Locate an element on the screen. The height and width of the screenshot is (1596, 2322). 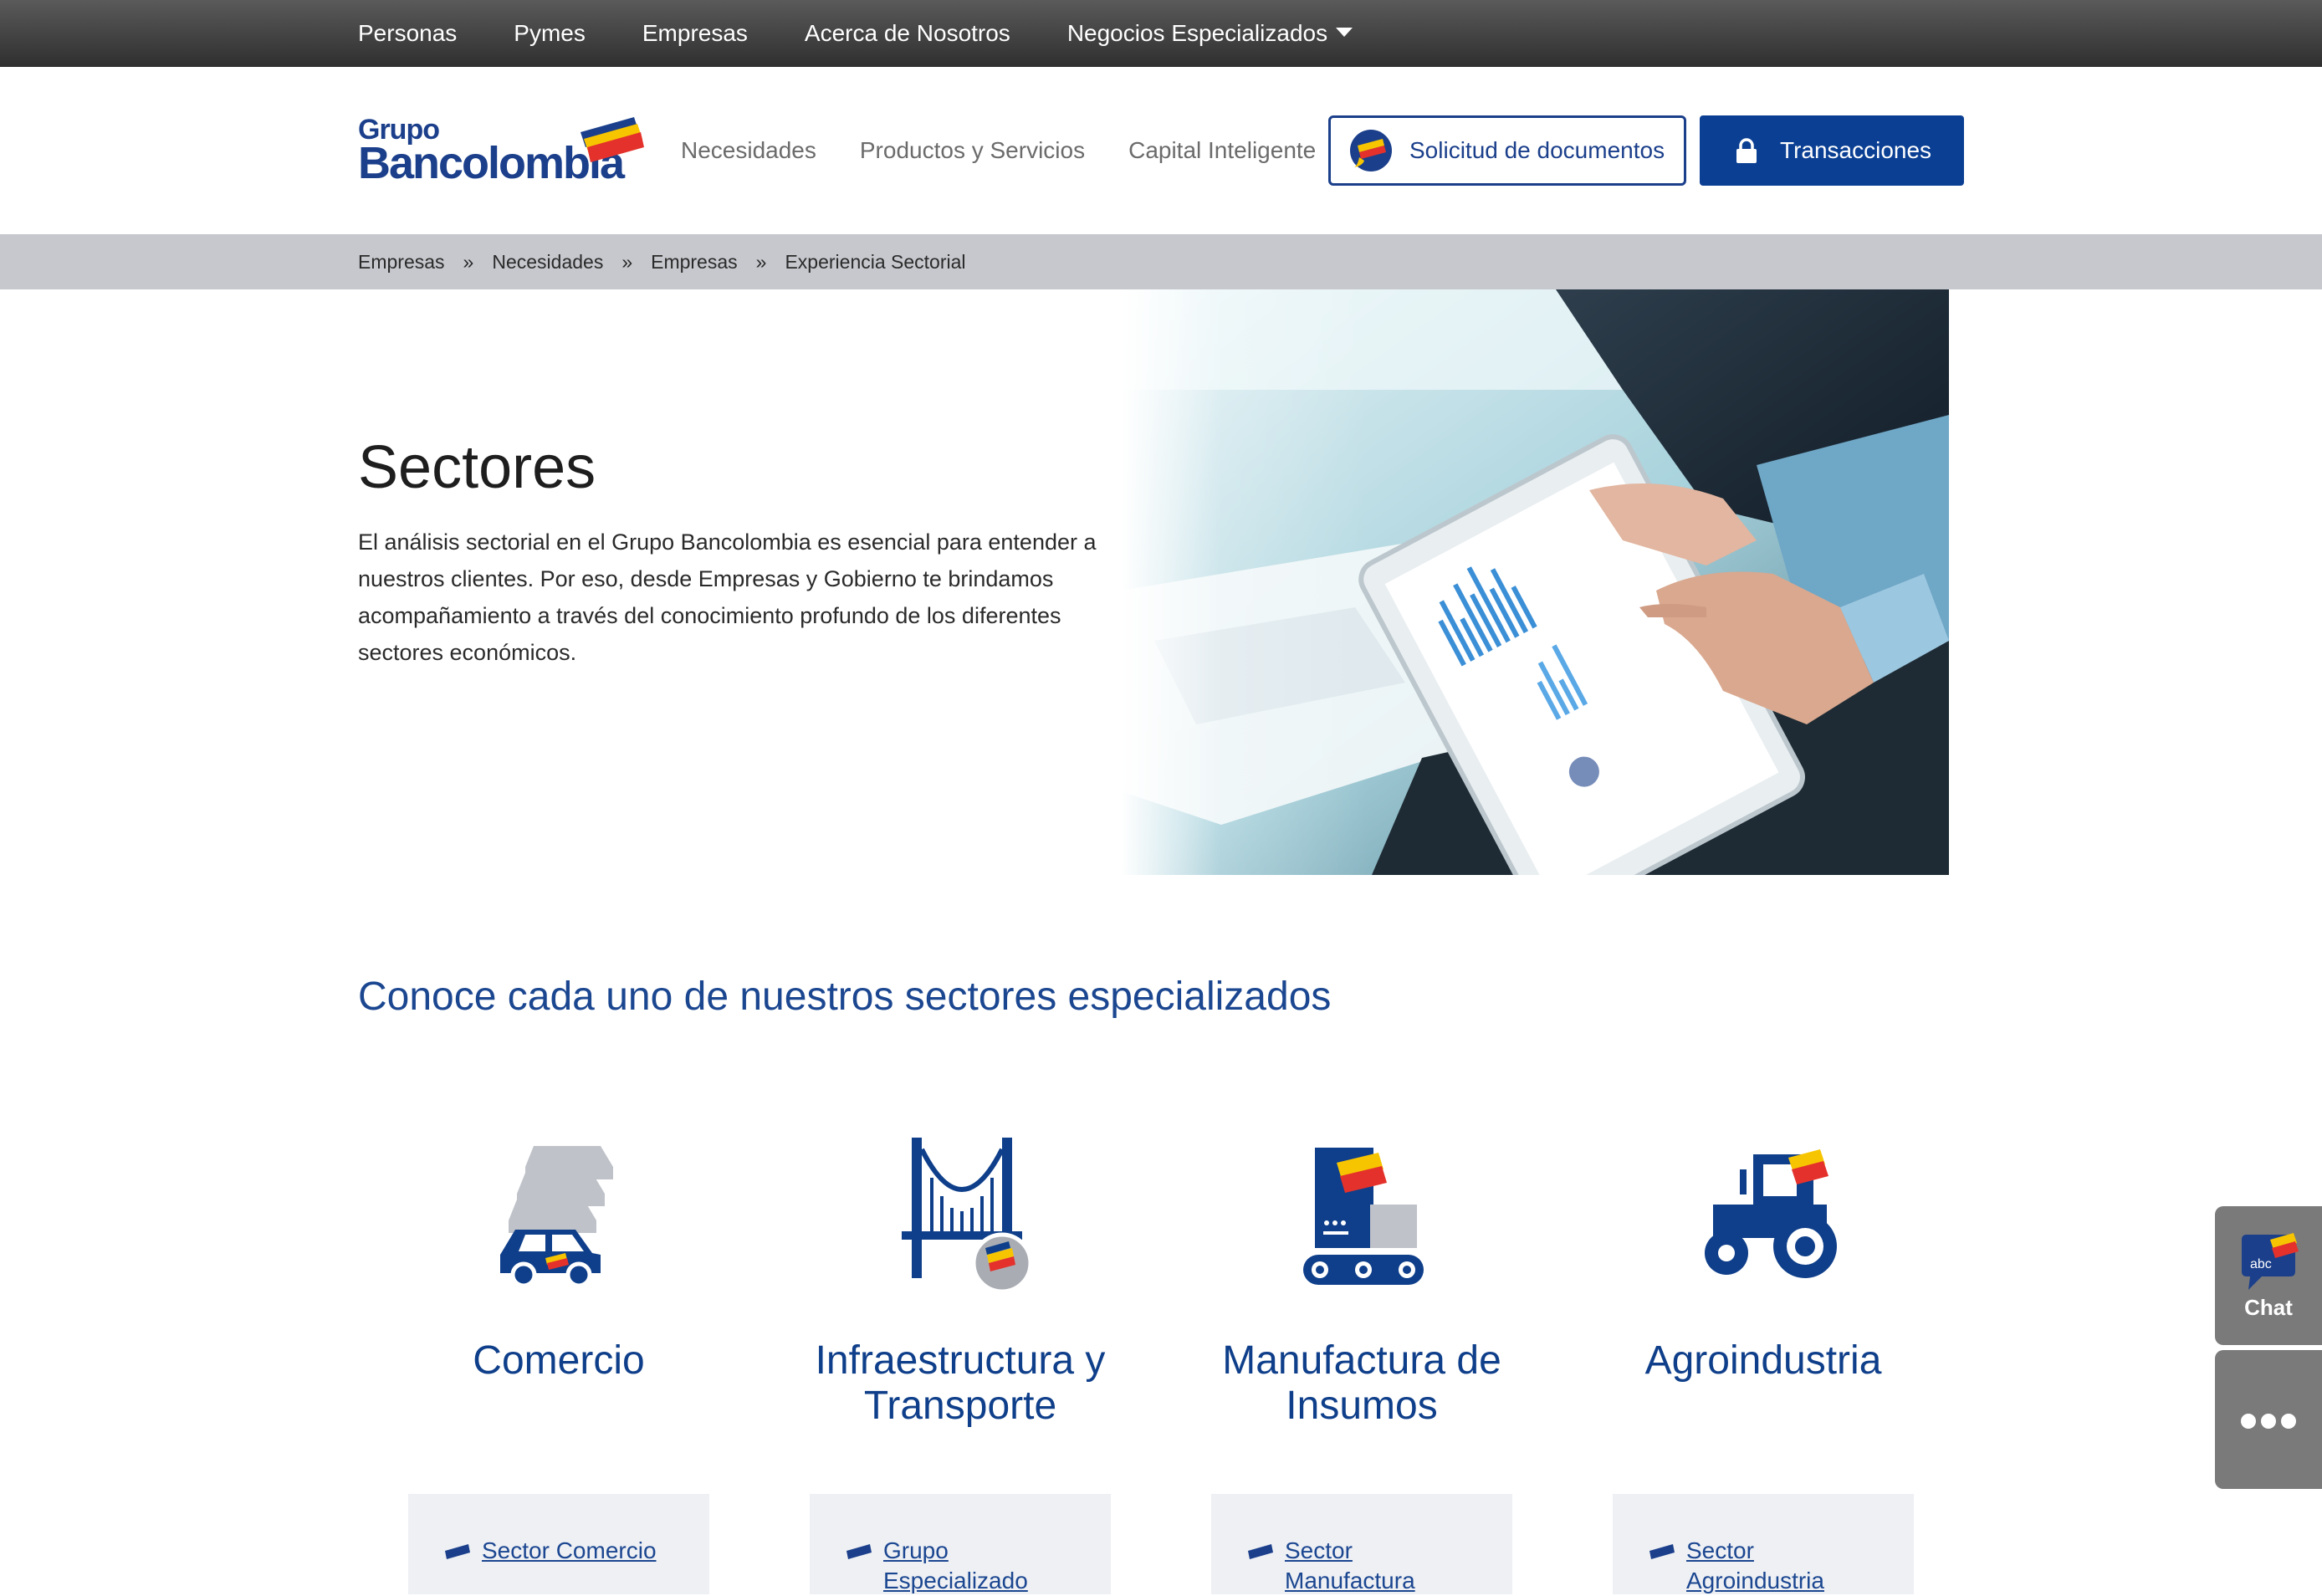
transacciones-label: Transacciones is located at coordinates (1856, 150).